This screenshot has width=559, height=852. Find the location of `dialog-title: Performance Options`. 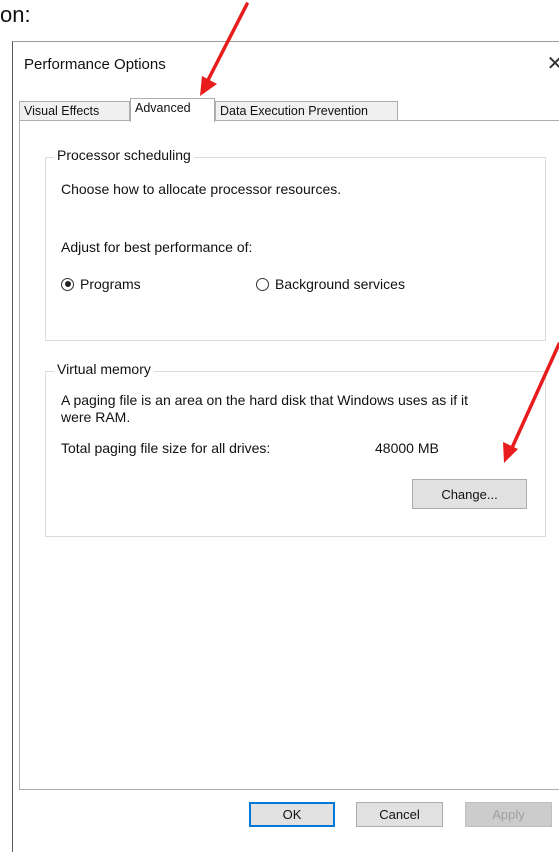

dialog-title: Performance Options is located at coordinates (95, 64).